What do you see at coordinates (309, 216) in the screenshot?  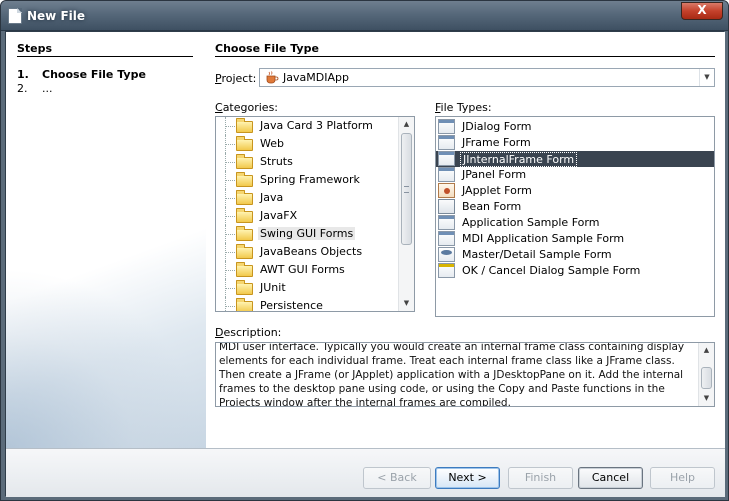 I see `category-item: JavaFX` at bounding box center [309, 216].